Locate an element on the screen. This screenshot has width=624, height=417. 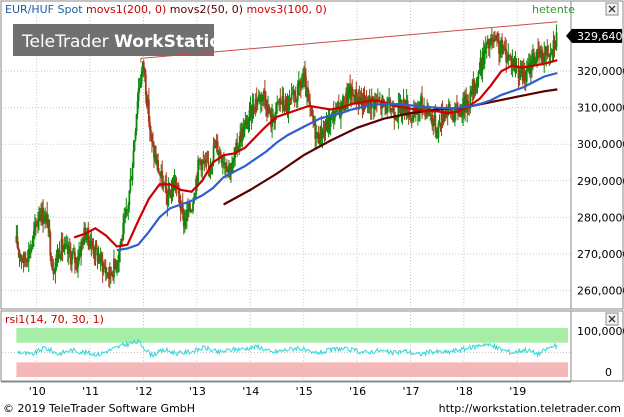
price-axis-label: 280,0000 is located at coordinates (600, 217).